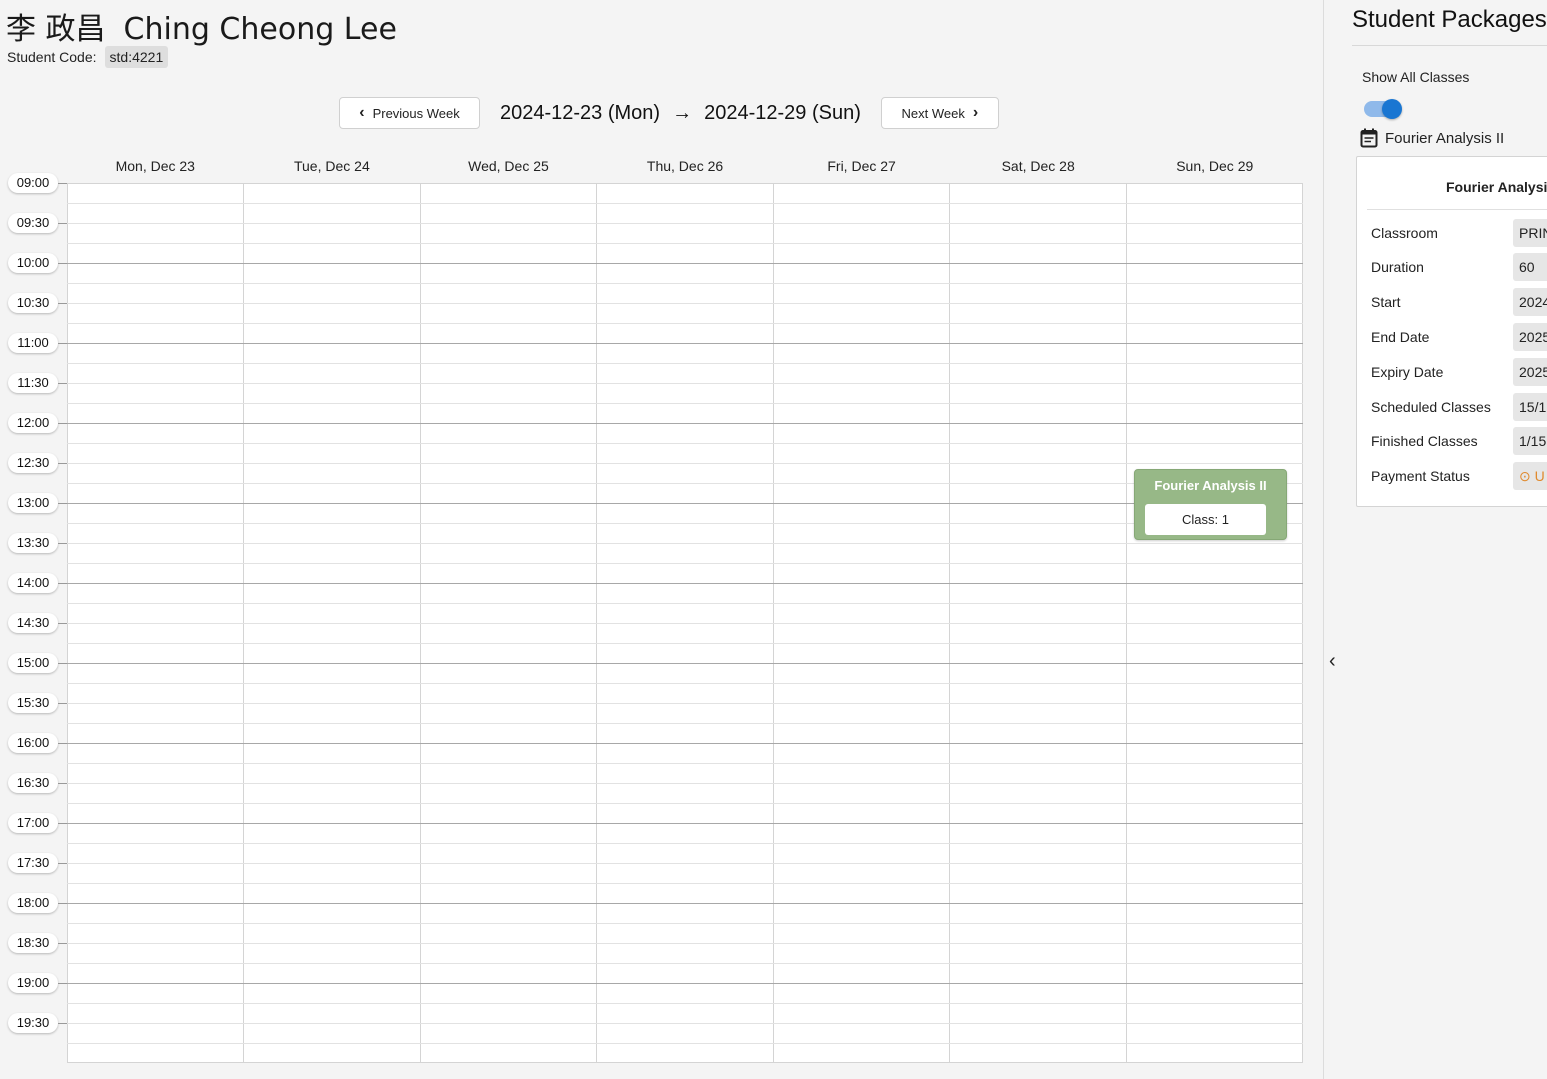 This screenshot has width=1547, height=1079. I want to click on time-label: 17:30, so click(33, 863).